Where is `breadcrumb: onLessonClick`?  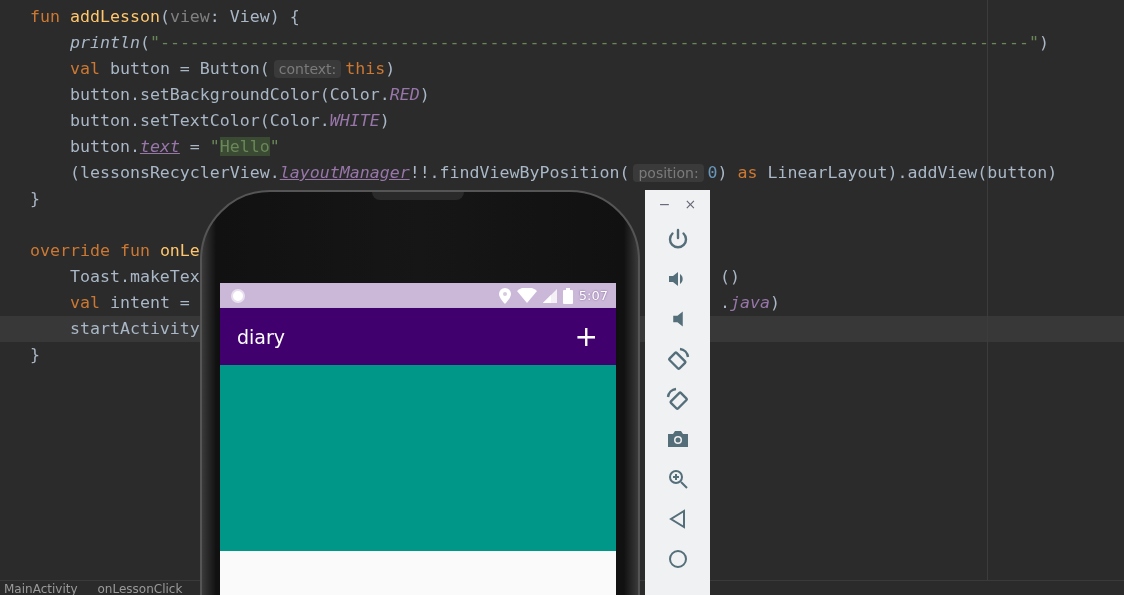
breadcrumb: onLessonClick is located at coordinates (140, 588).